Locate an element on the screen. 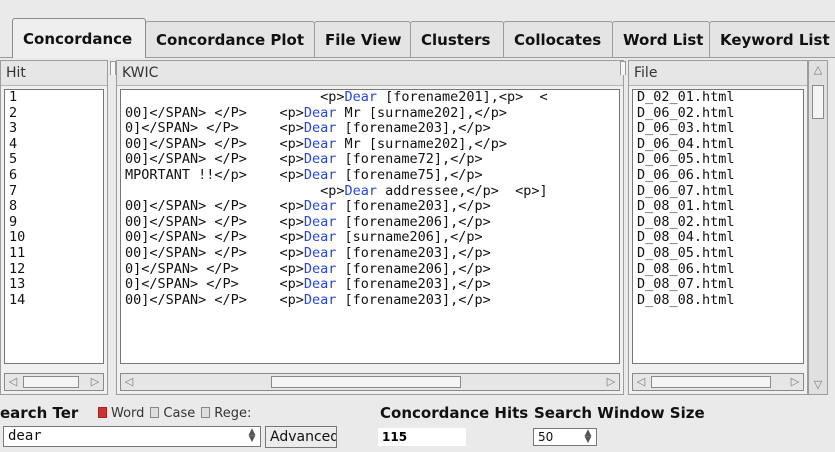  file-column-header: File is located at coordinates (718, 73).